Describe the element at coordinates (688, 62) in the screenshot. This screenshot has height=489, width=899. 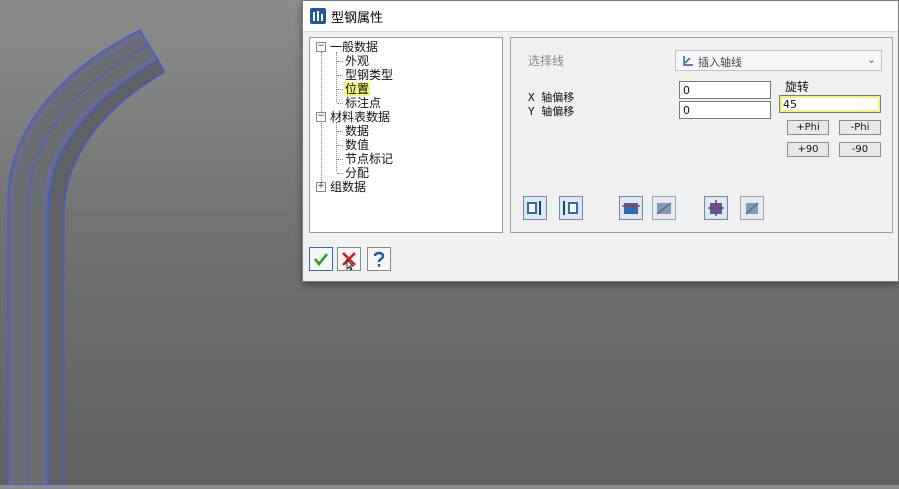
I see `axis-line-icon` at that location.